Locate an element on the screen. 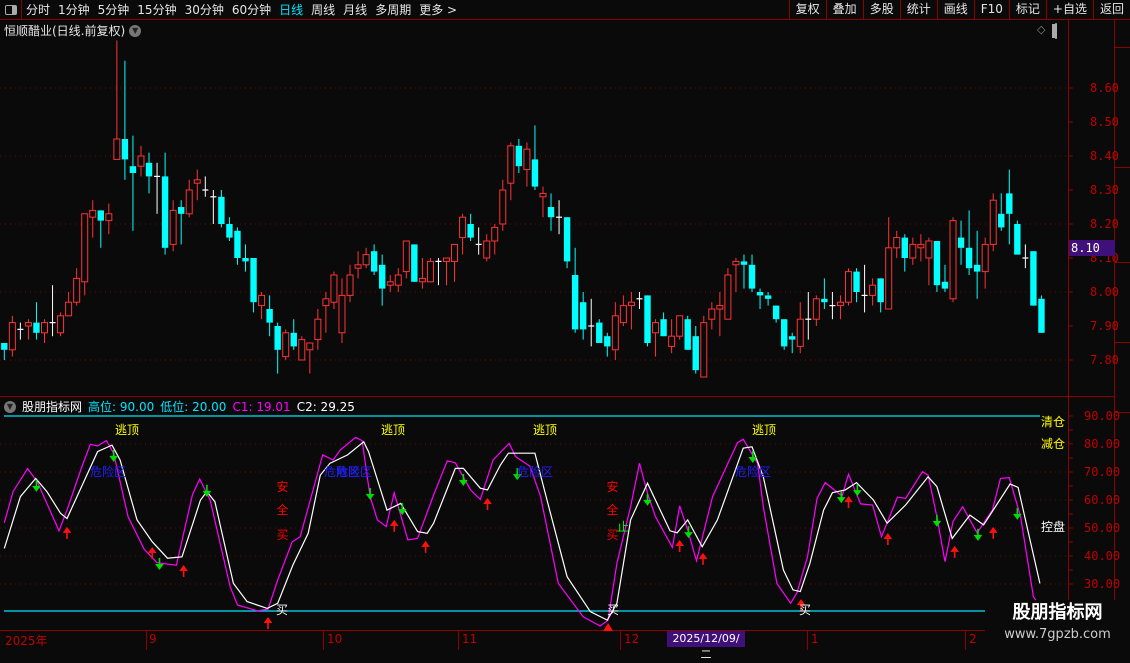 This screenshot has width=1130, height=663. diamond-icon: ◇ is located at coordinates (1041, 29).